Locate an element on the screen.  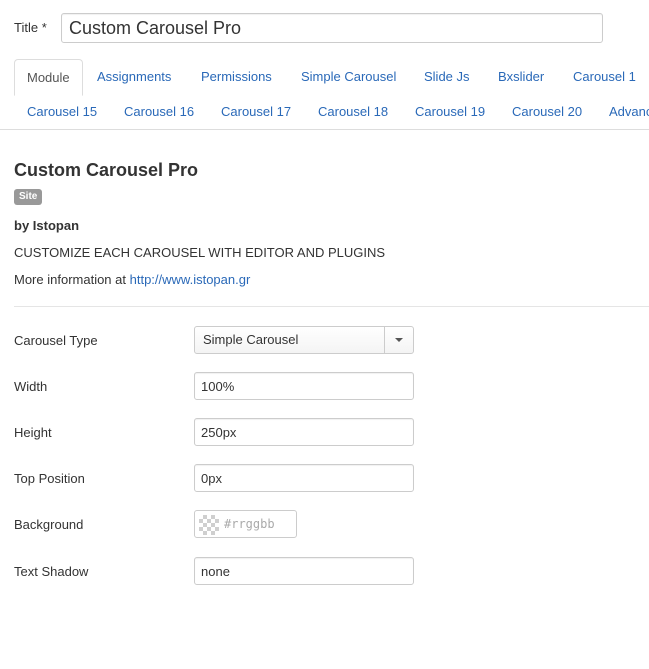
background-color-field is located at coordinates (245, 524).